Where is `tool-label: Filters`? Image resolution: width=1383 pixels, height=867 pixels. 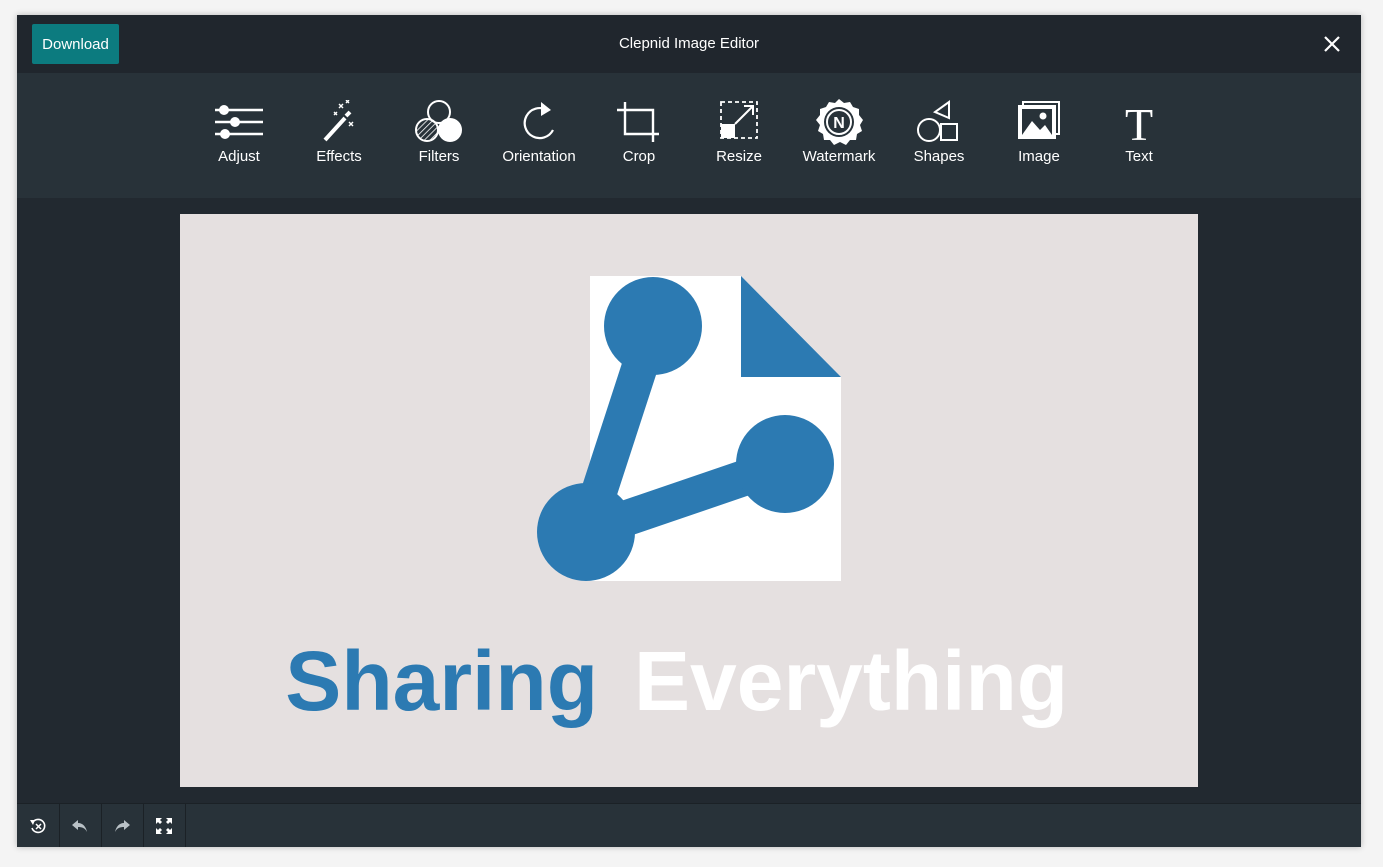 tool-label: Filters is located at coordinates (439, 156).